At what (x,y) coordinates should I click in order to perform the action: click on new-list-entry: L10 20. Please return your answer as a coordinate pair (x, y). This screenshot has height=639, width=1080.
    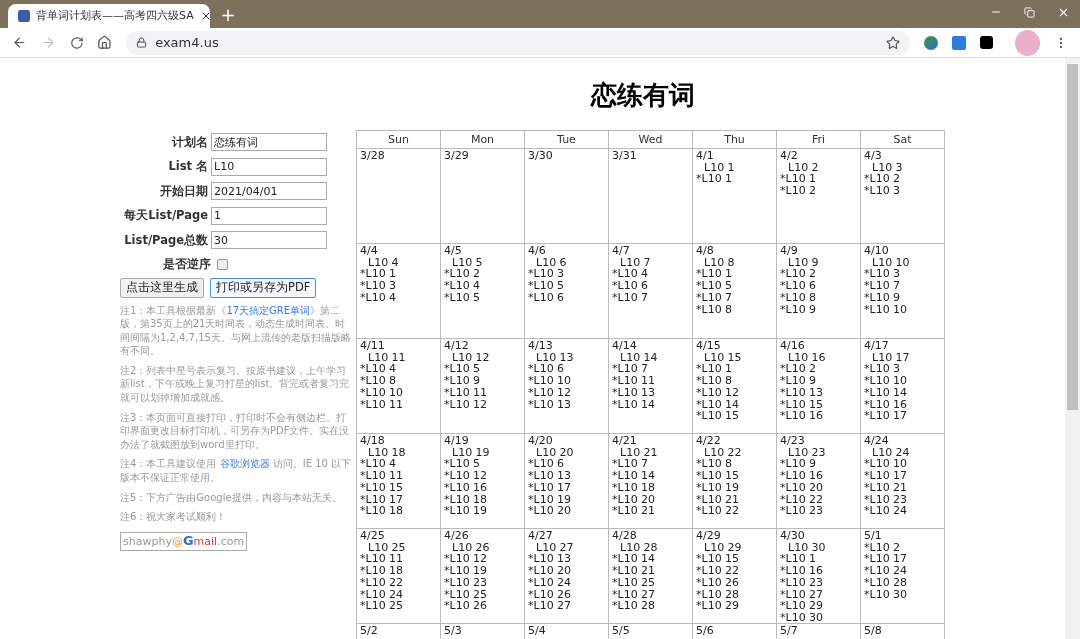
    Looking at the image, I should click on (554, 452).